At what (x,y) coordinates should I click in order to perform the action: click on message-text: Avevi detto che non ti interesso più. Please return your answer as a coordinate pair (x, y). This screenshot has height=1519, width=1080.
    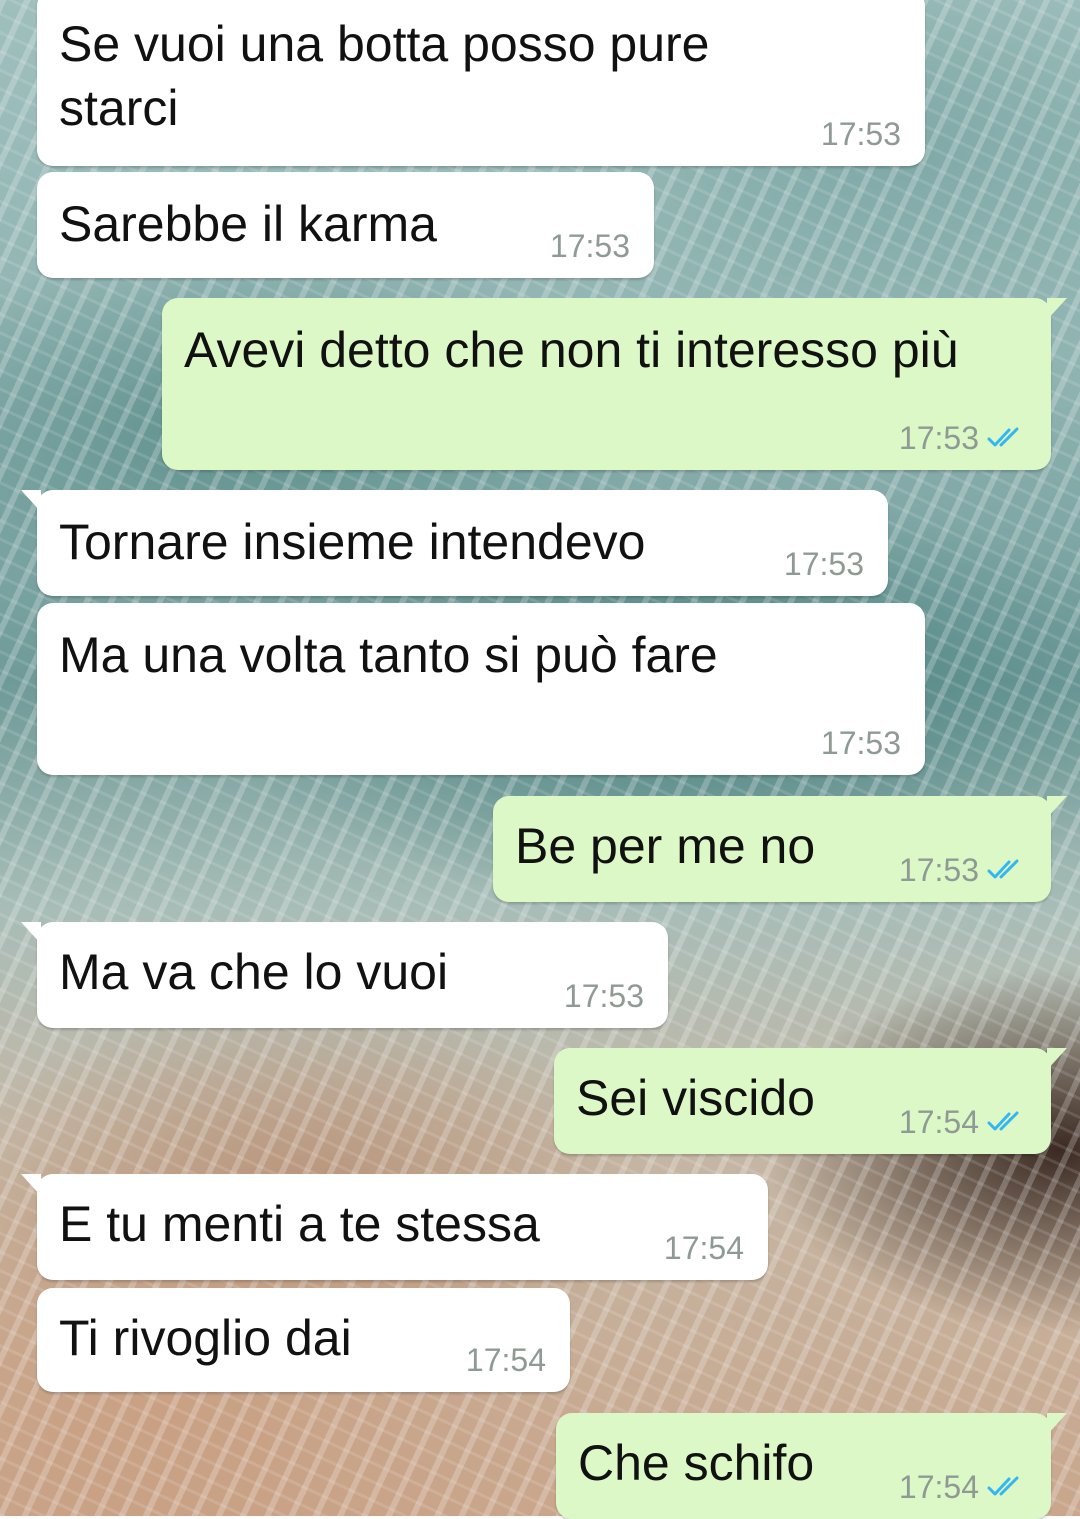
    Looking at the image, I should click on (571, 350).